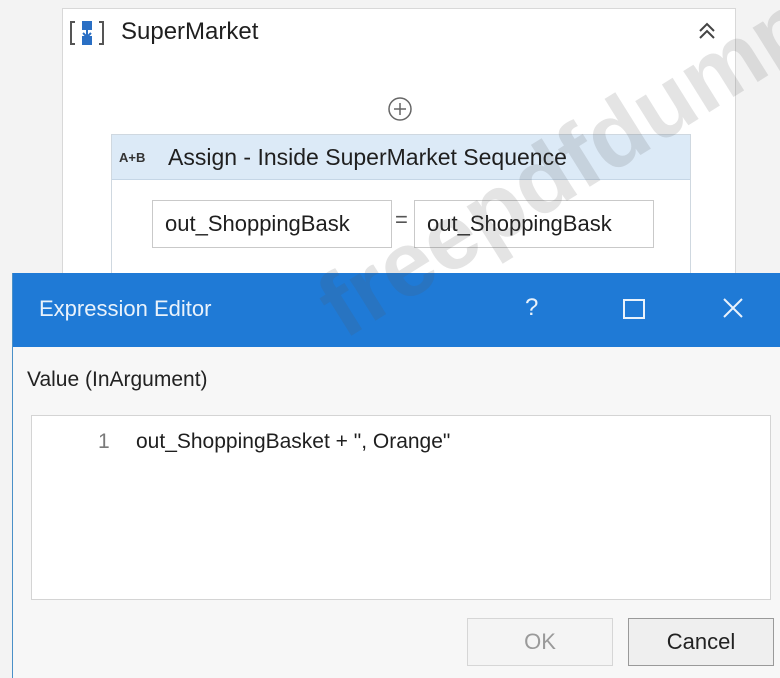 Image resolution: width=780 pixels, height=678 pixels. What do you see at coordinates (707, 31) in the screenshot?
I see `double-chevron-up-icon` at bounding box center [707, 31].